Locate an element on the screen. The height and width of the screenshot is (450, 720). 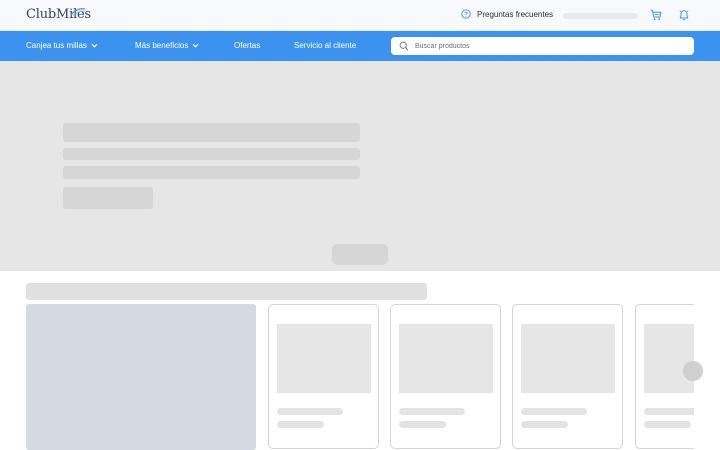
carousel-dots-skeleton is located at coordinates (360, 254).